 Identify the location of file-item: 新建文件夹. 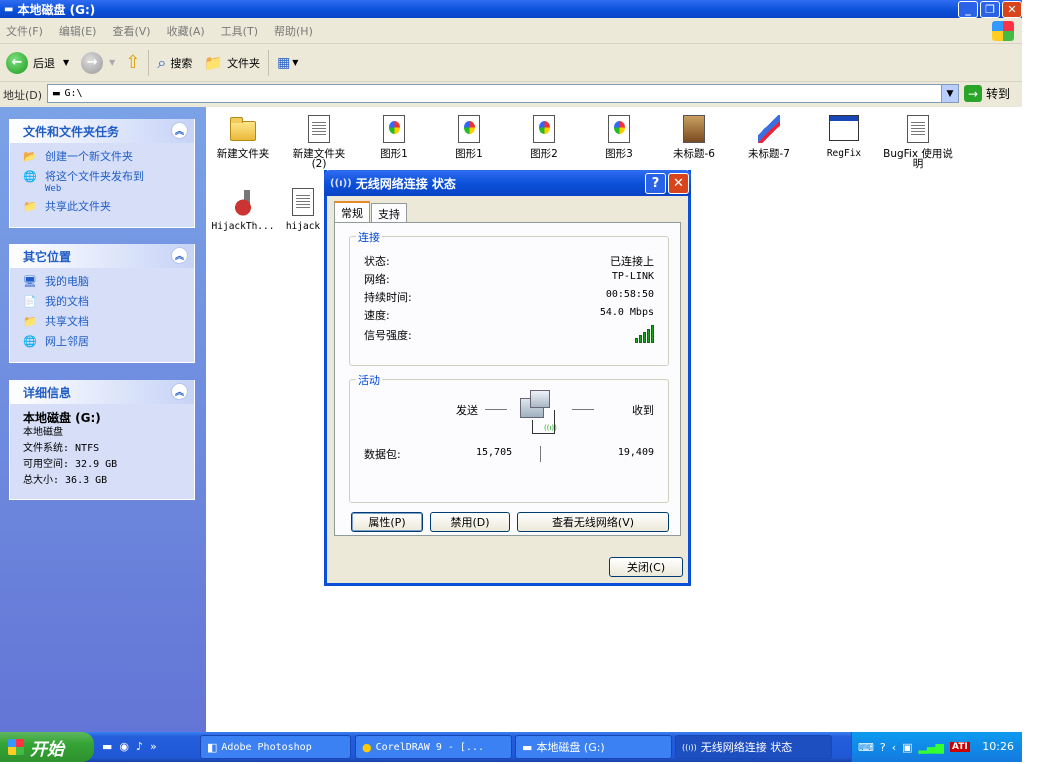
(243, 136).